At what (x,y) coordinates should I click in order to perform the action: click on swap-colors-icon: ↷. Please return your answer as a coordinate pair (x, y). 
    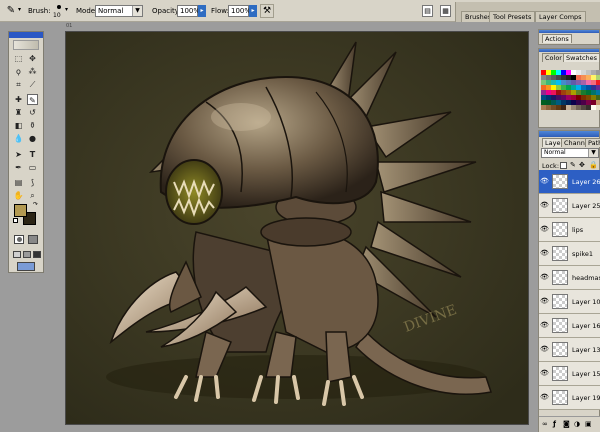
    Looking at the image, I should click on (35, 204).